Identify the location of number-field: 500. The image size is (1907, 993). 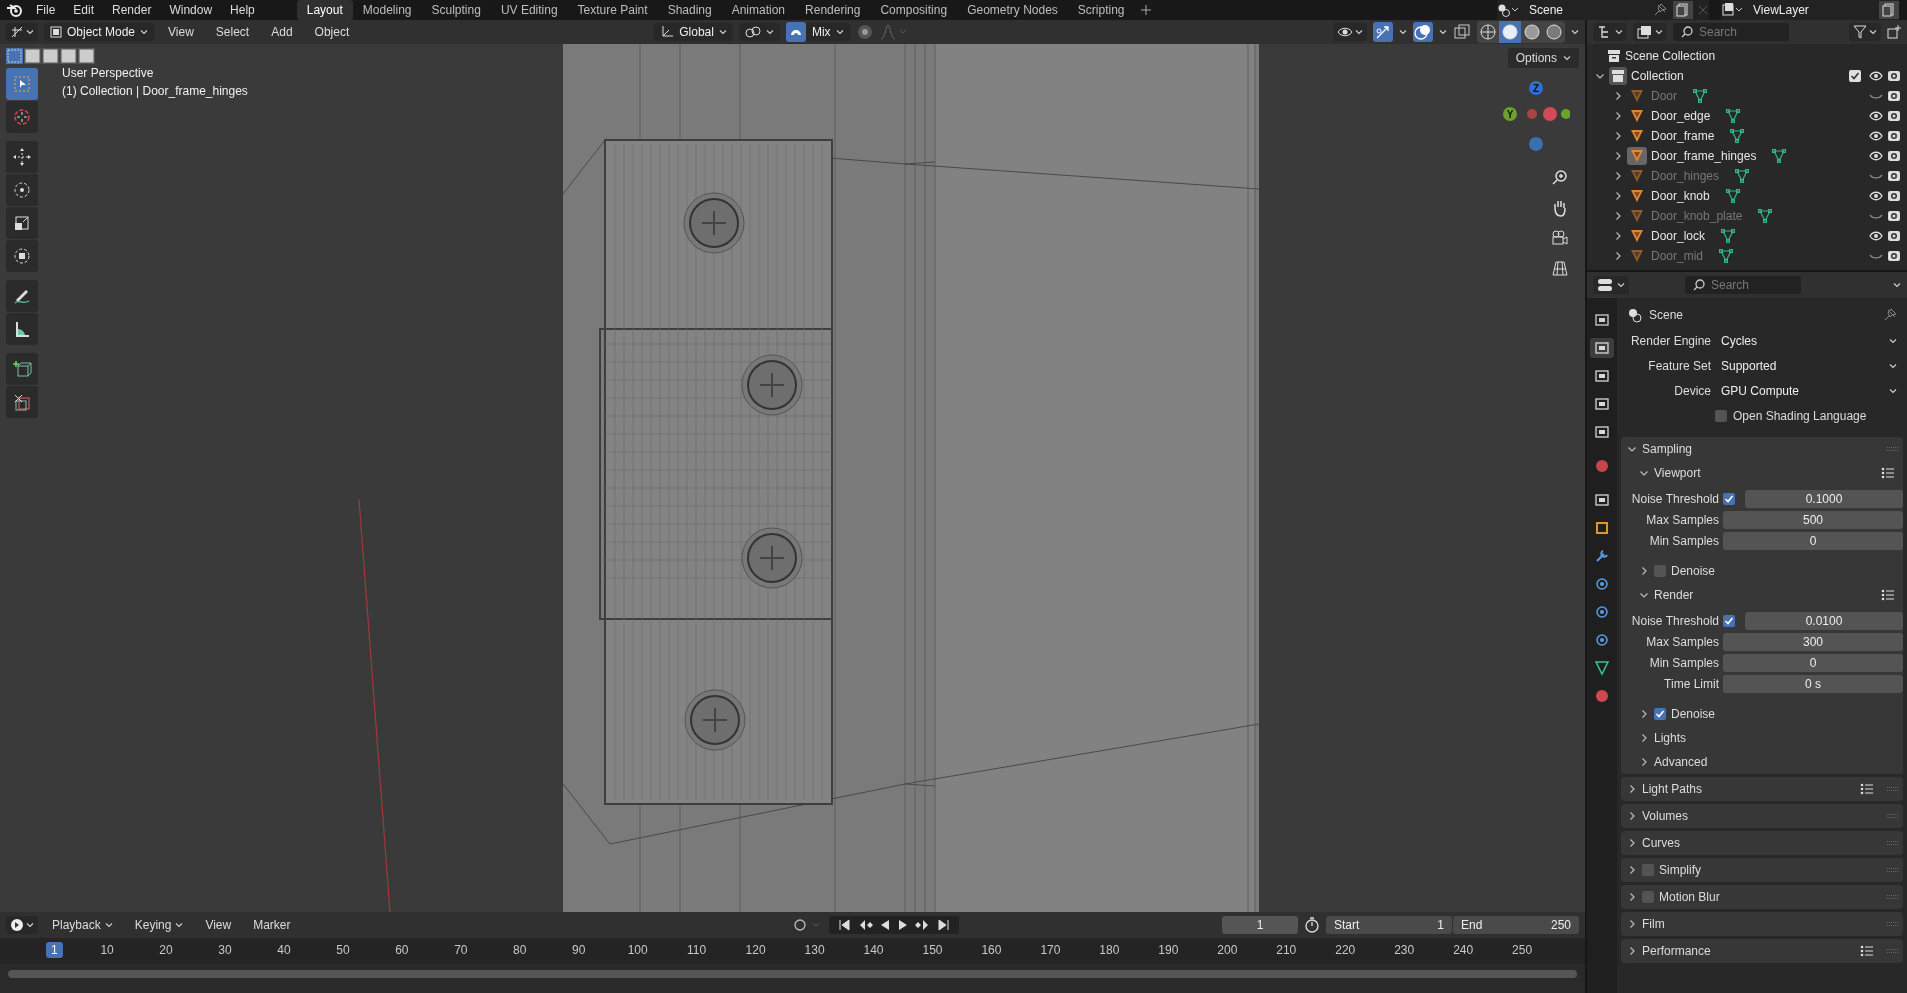
(1813, 520).